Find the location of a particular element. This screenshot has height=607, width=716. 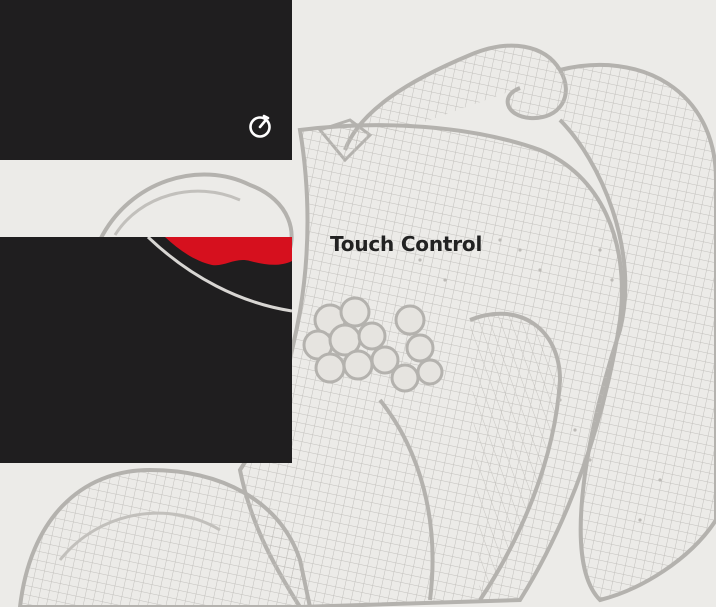

timer-icon is located at coordinates (260, 126).